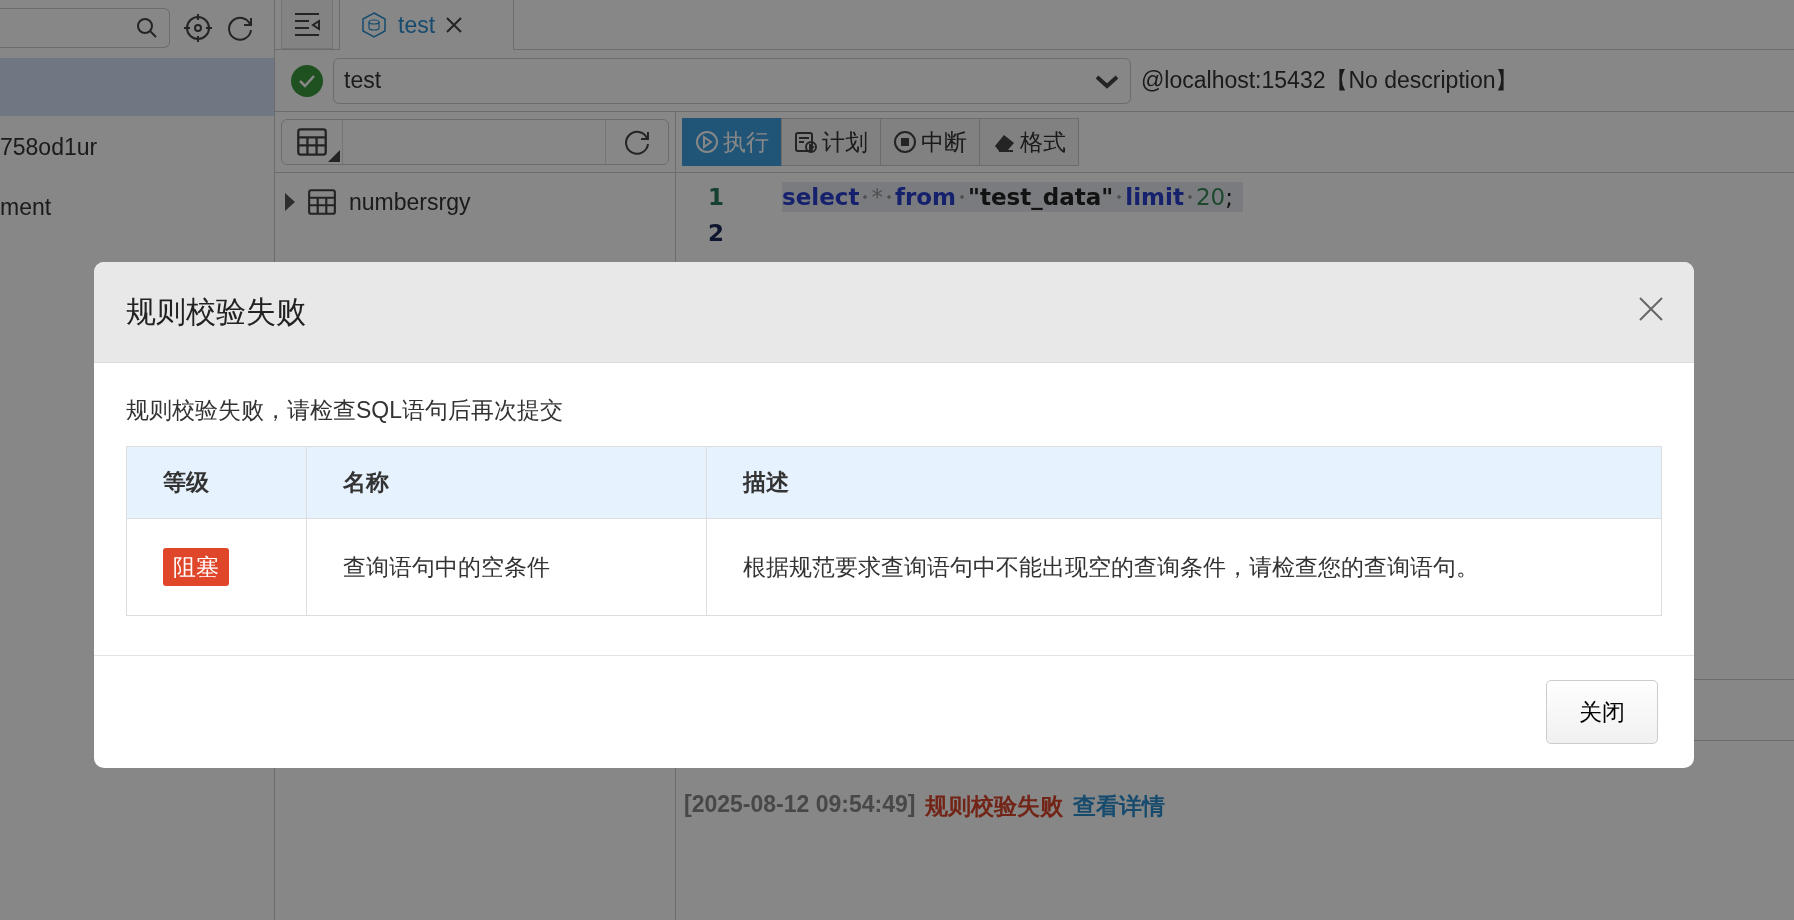 The width and height of the screenshot is (1794, 920). I want to click on tab: test, so click(427, 25).